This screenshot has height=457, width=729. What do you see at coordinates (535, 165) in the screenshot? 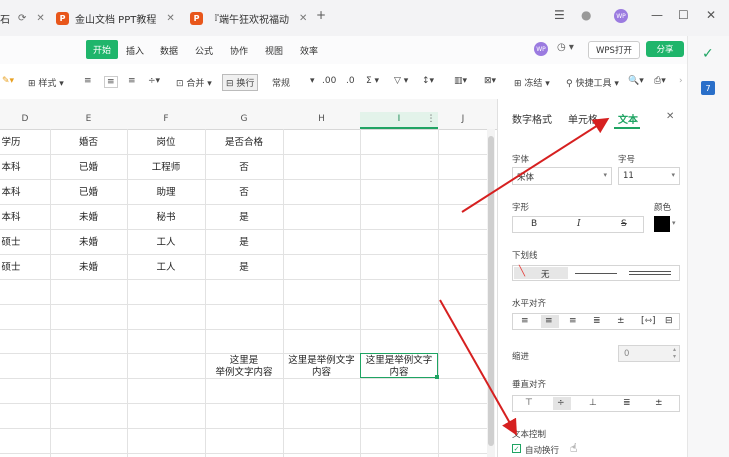
I see `arrow-to-text-tab` at bounding box center [535, 165].